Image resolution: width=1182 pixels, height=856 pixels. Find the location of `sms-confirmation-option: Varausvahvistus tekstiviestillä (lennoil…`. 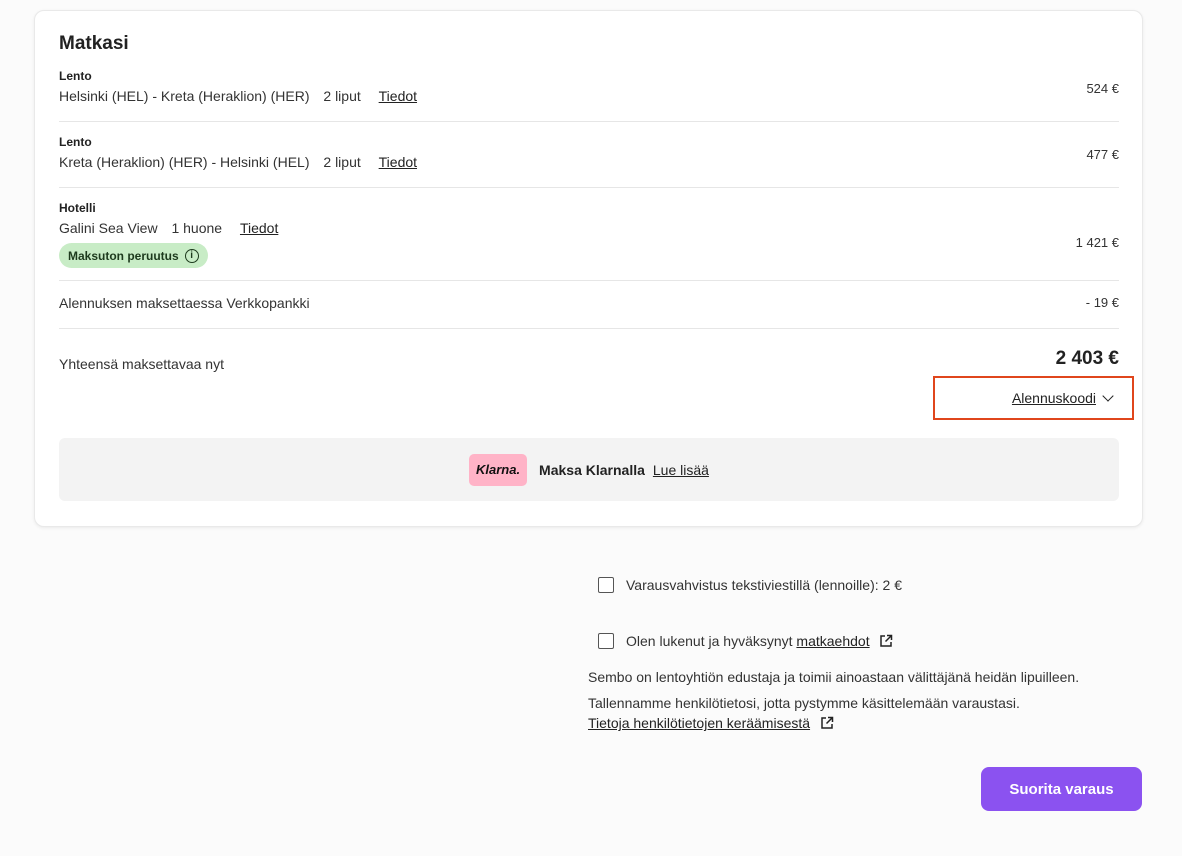

sms-confirmation-option: Varausvahvistus tekstiviestillä (lennoil… is located at coordinates (750, 585).